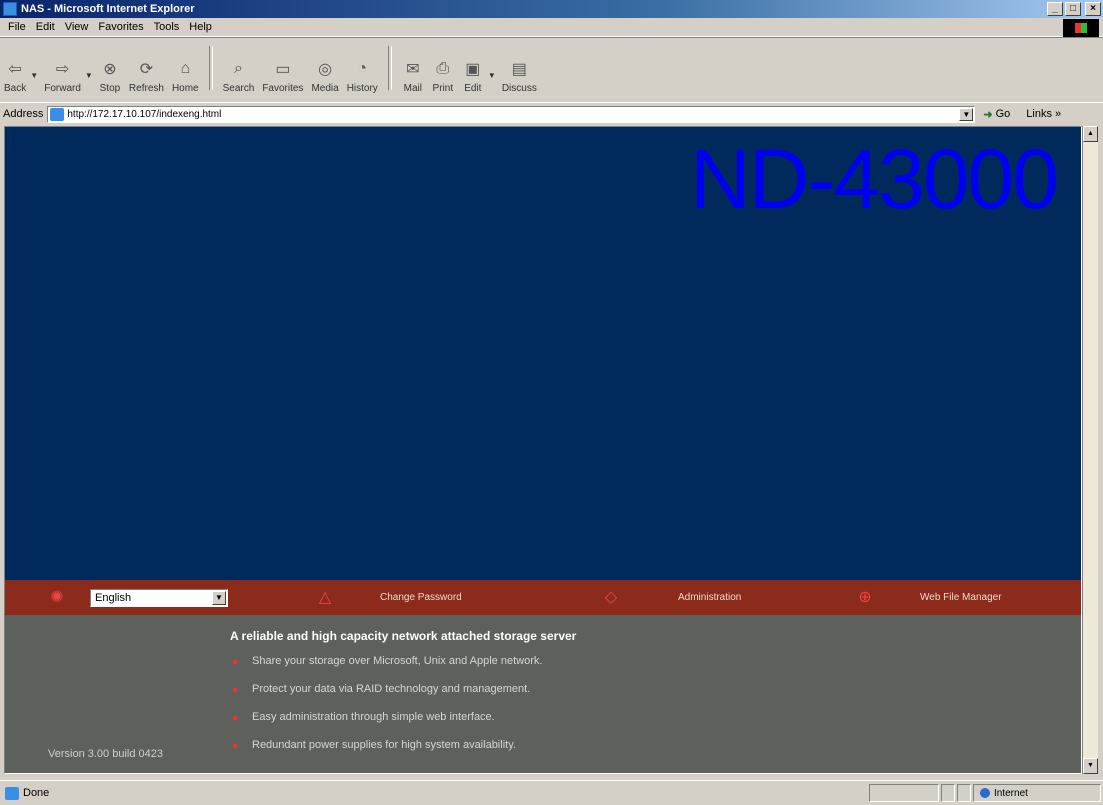 This screenshot has width=1103, height=805. I want to click on back-dropdown-icon: ▼, so click(35, 70).